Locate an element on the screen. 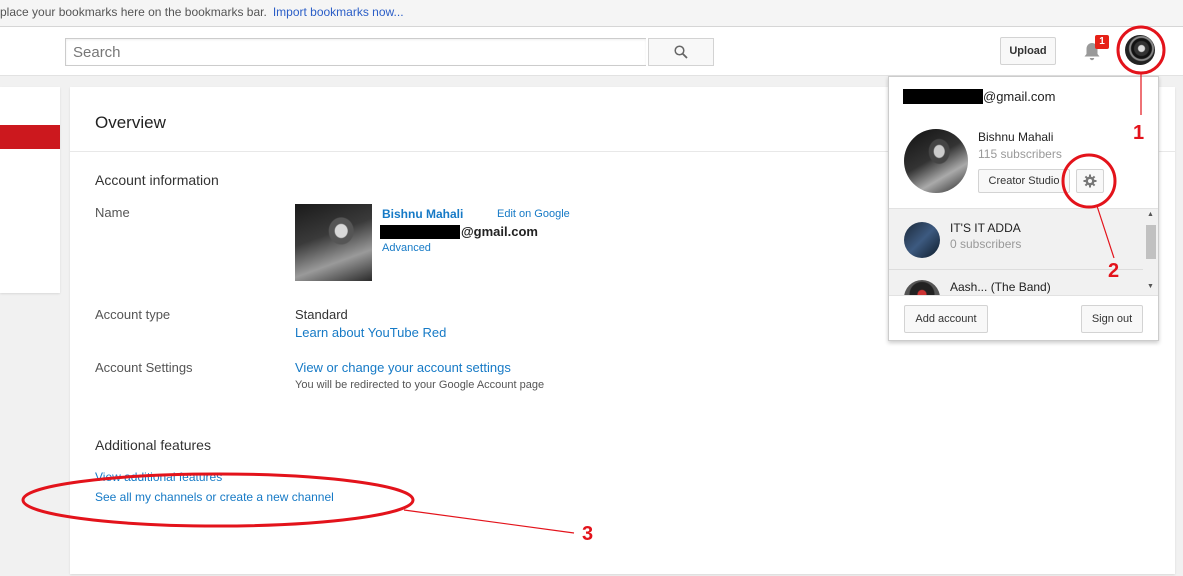  search-button is located at coordinates (681, 52).